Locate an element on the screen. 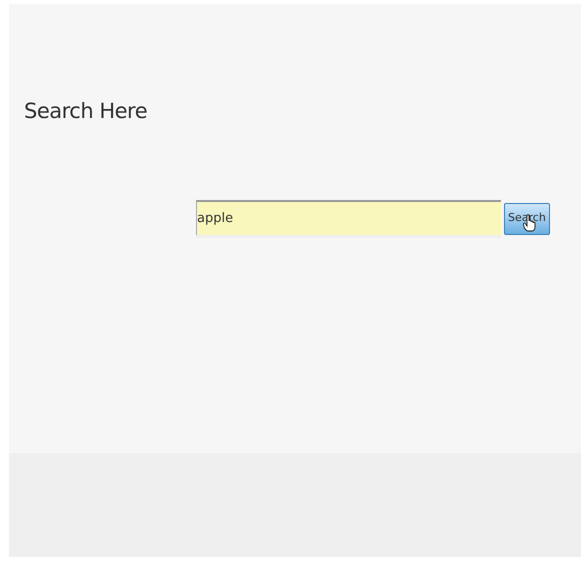 The height and width of the screenshot is (561, 581). page-heading: Search Here is located at coordinates (86, 111).